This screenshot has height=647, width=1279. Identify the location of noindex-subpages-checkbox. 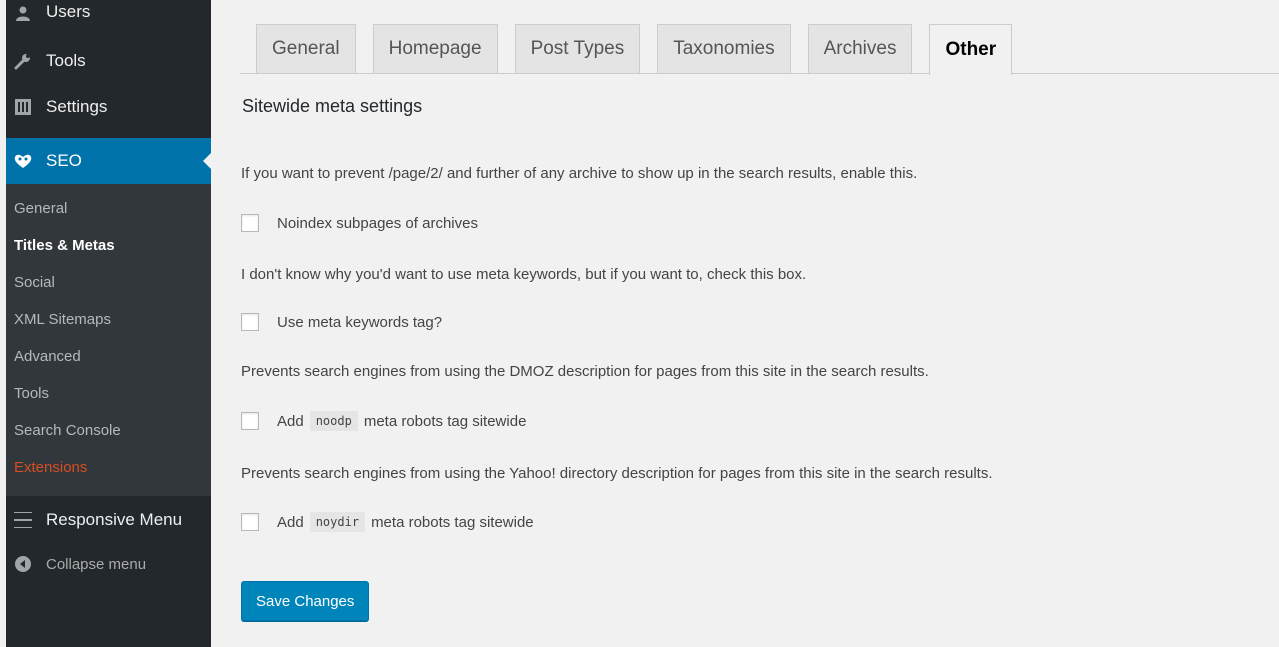
(250, 223).